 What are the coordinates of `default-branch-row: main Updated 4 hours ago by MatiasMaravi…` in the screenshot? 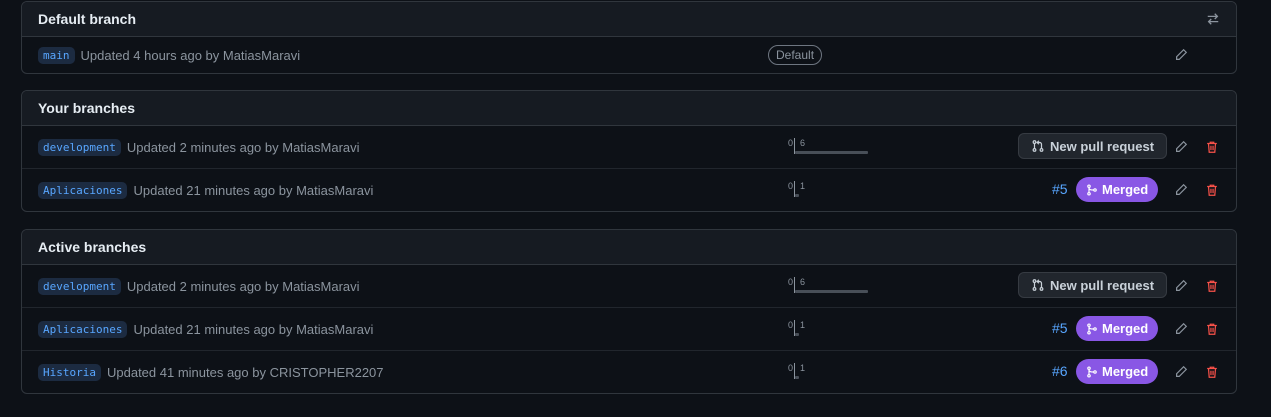 It's located at (629, 55).